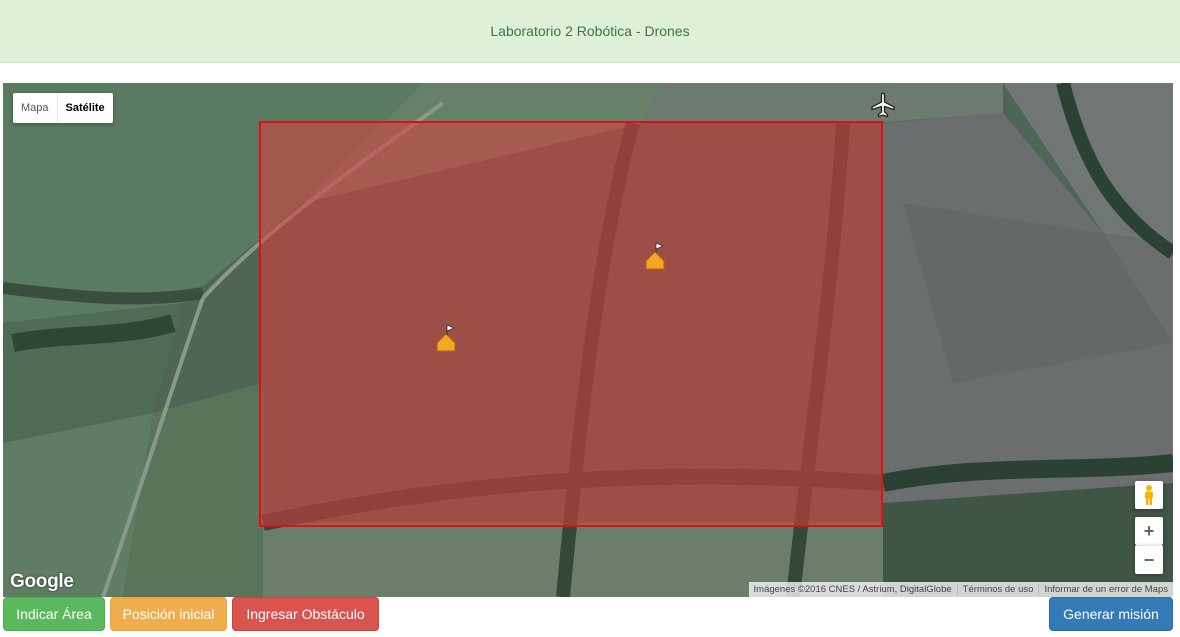 Image resolution: width=1180 pixels, height=637 pixels. What do you see at coordinates (1149, 559) in the screenshot?
I see `zoom-out-button: −` at bounding box center [1149, 559].